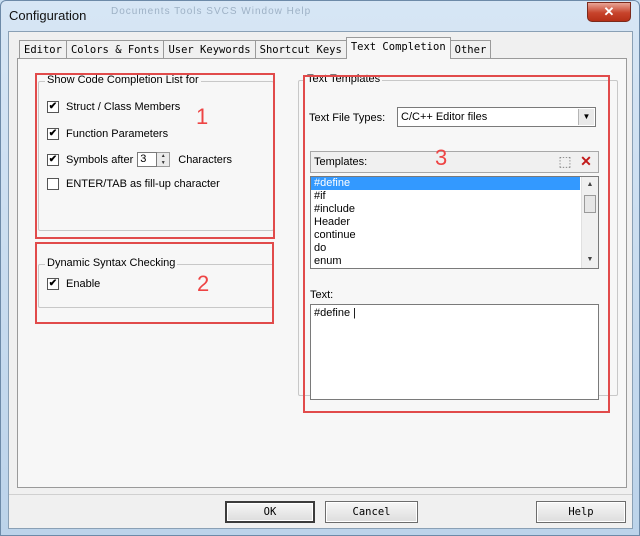  What do you see at coordinates (270, 512) in the screenshot?
I see `ok-button: OK` at bounding box center [270, 512].